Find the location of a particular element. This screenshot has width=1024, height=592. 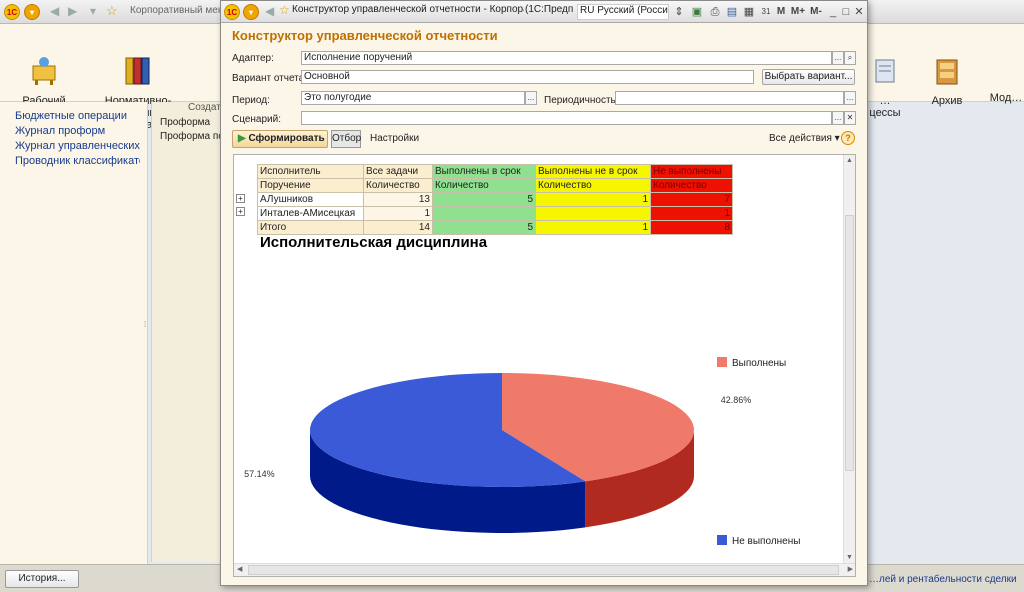

forward-icon: ▶ is located at coordinates (72, 11).